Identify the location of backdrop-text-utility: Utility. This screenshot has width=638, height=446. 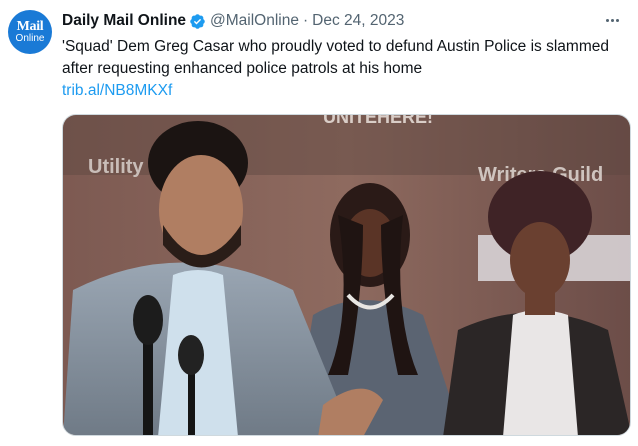
(116, 167).